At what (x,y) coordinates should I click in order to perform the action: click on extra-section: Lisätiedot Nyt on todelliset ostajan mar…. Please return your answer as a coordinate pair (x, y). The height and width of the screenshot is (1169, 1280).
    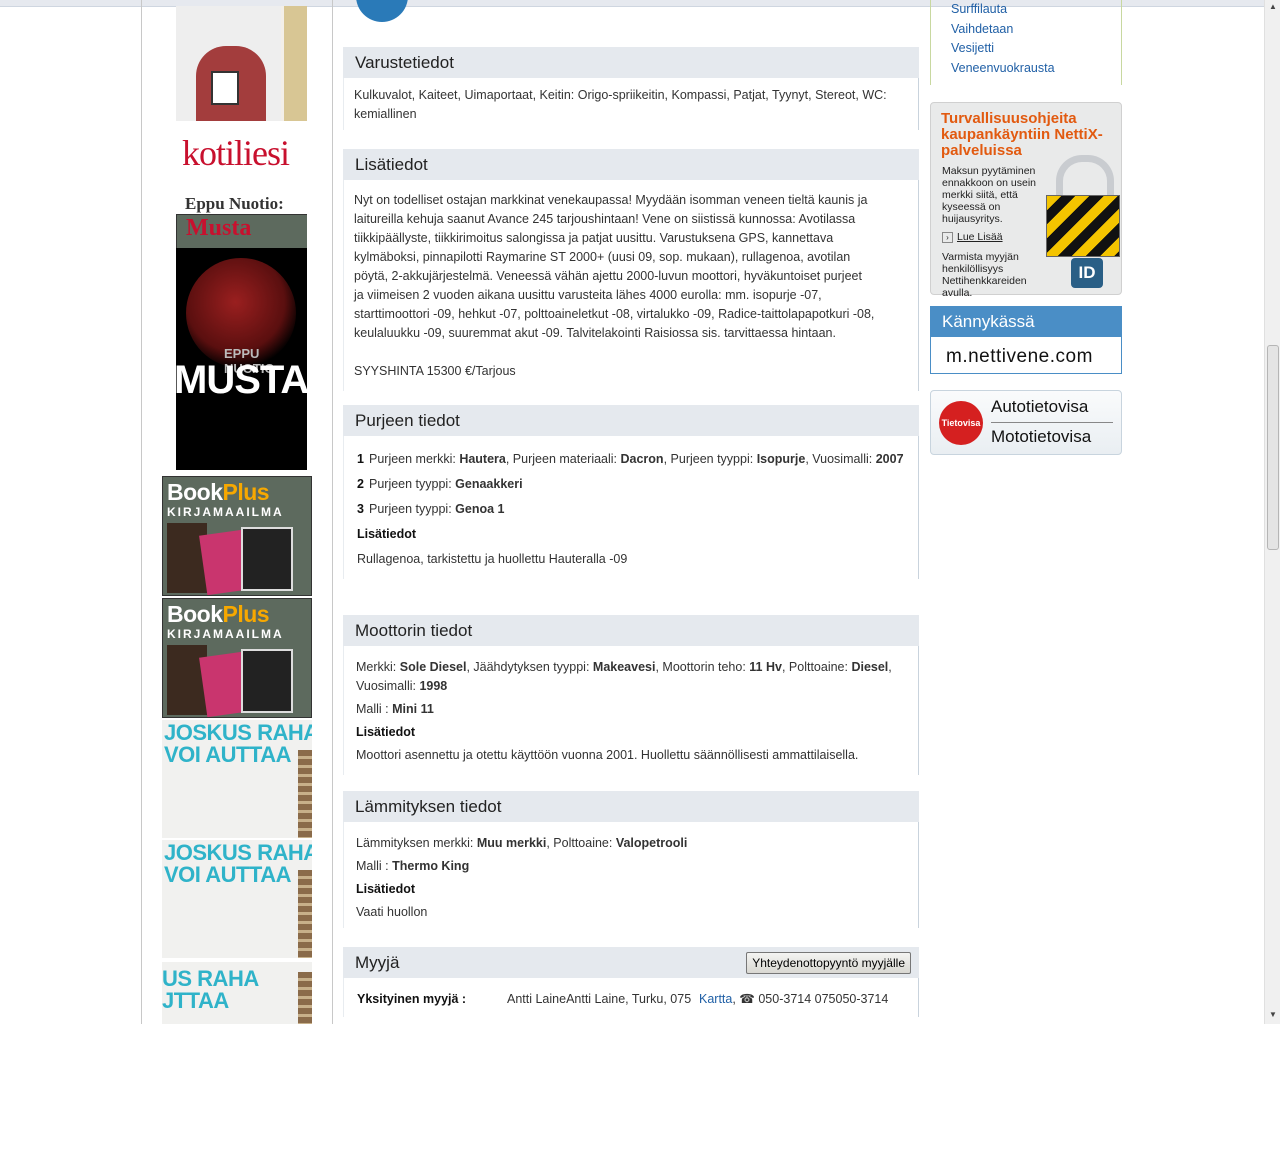
    Looking at the image, I should click on (631, 270).